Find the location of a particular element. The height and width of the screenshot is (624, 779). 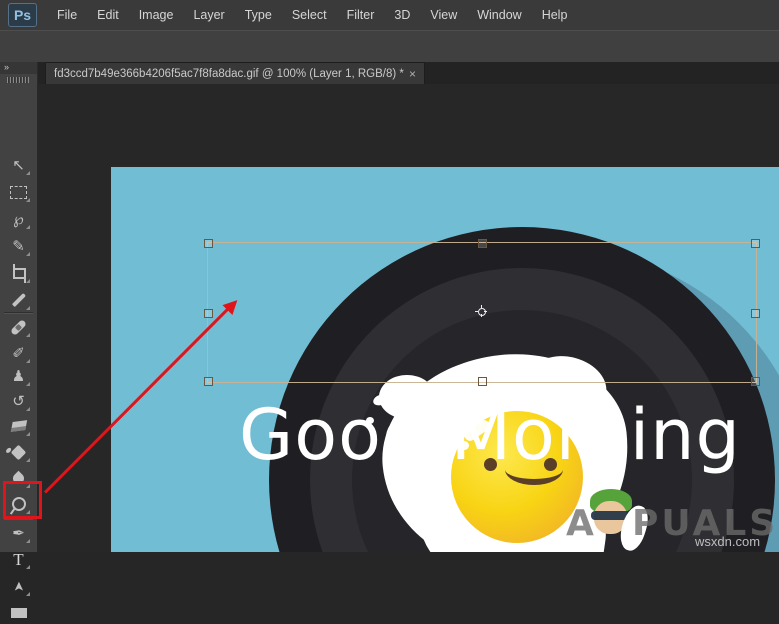

menu-filter: Filter is located at coordinates (361, 15).